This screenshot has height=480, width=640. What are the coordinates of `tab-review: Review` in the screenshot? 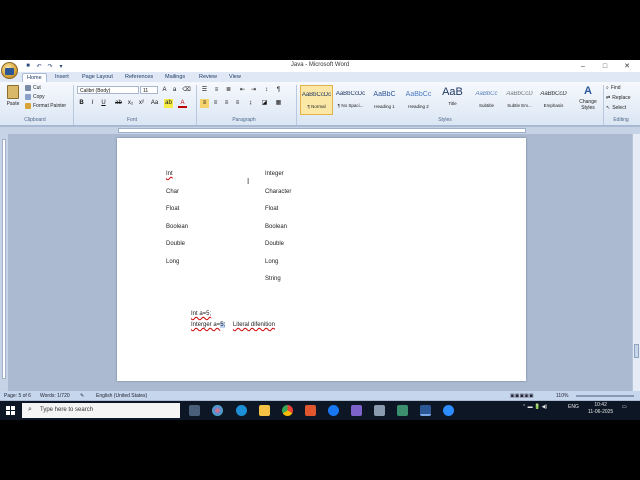 It's located at (208, 77).